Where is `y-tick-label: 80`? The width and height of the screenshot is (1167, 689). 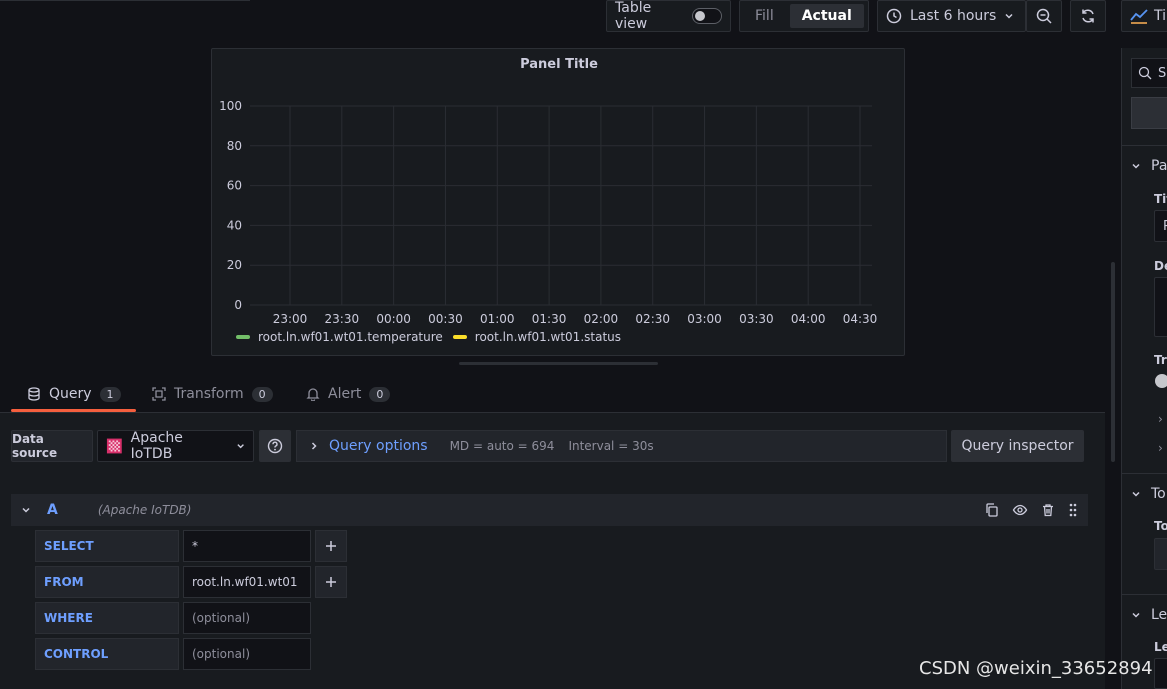 y-tick-label: 80 is located at coordinates (234, 146).